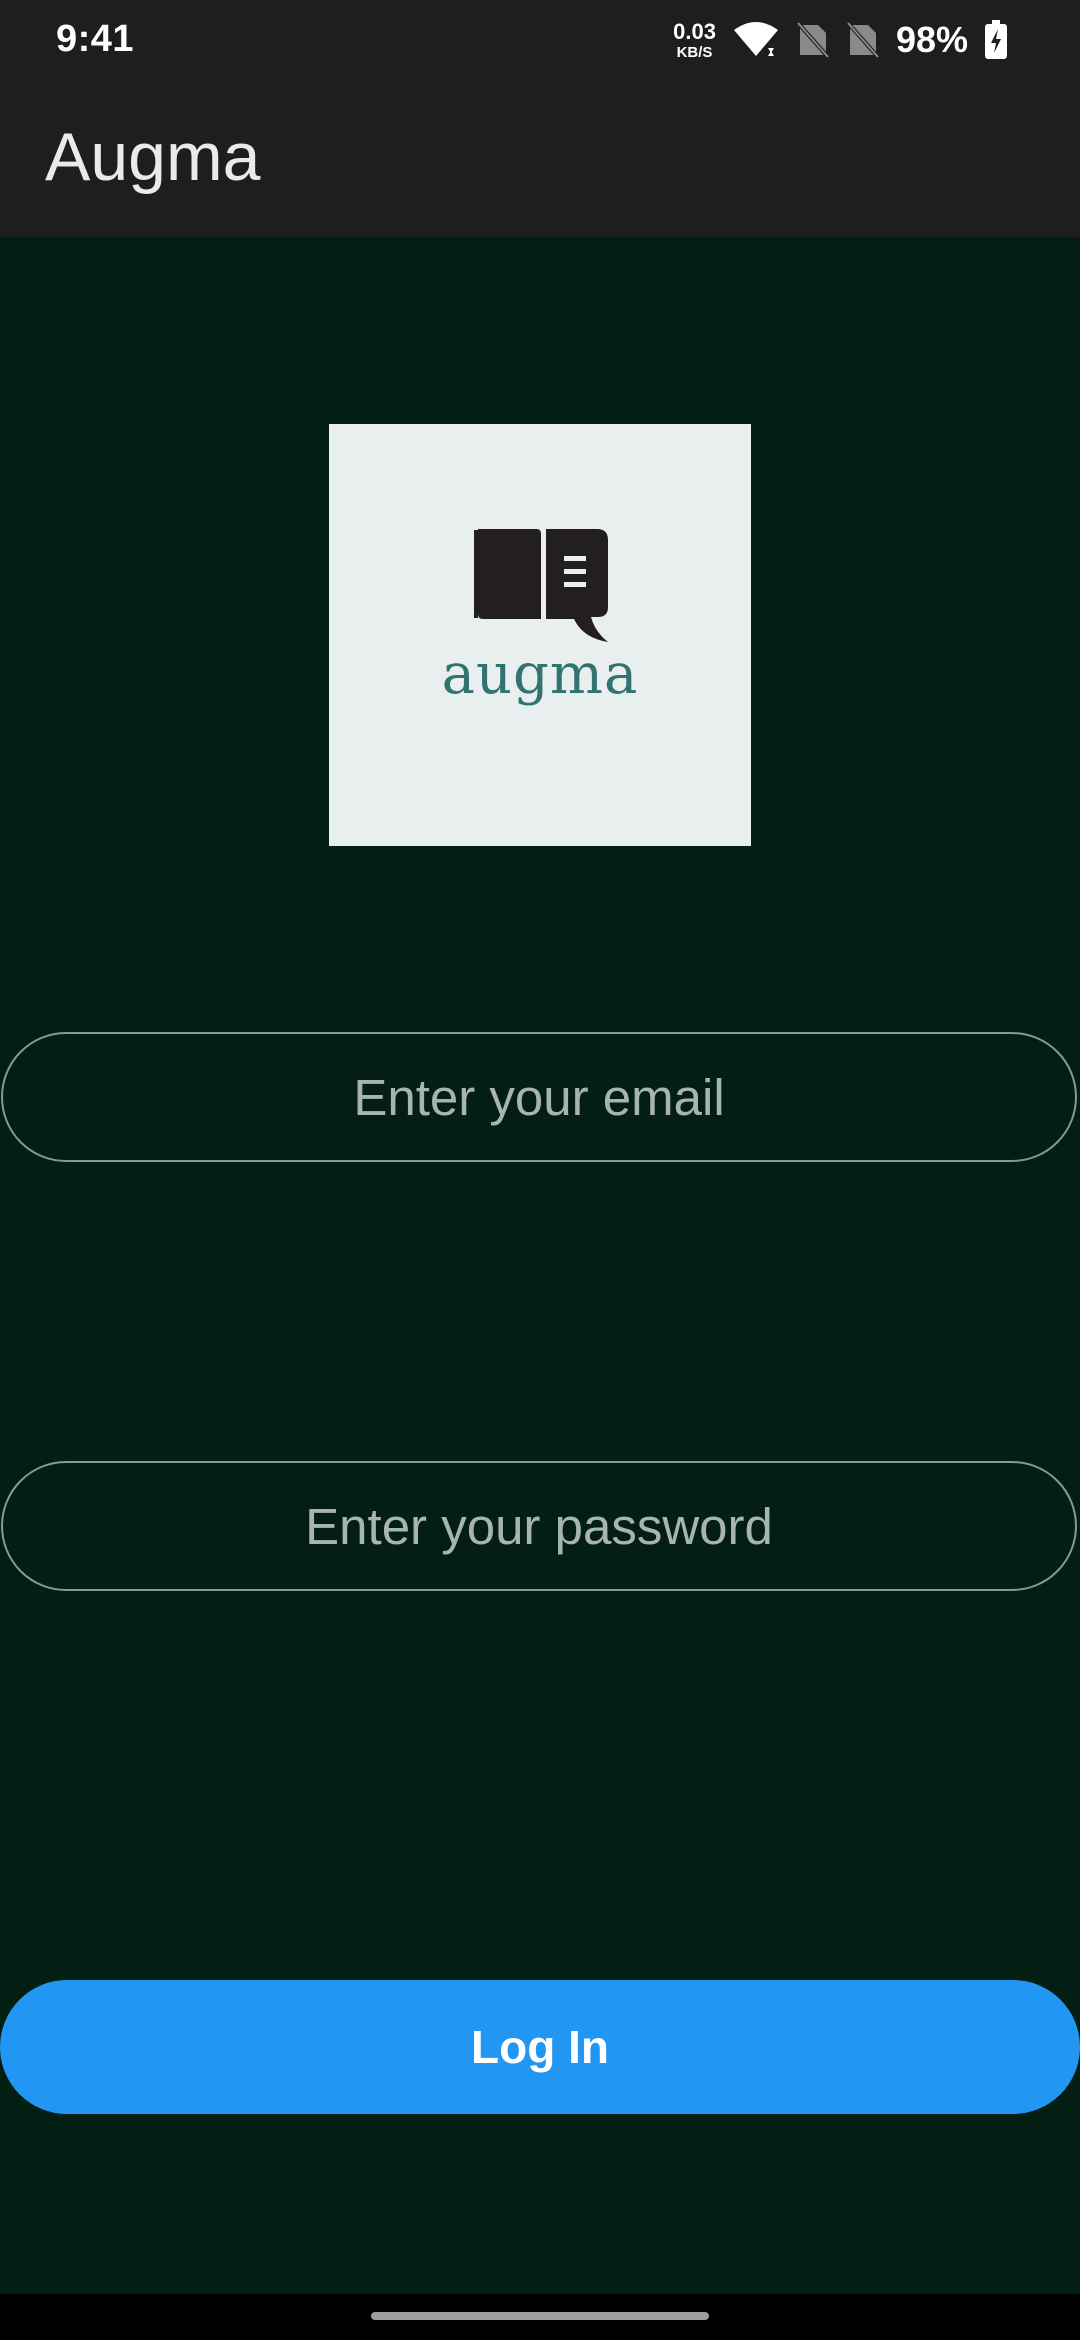 This screenshot has height=2340, width=1080. Describe the element at coordinates (996, 40) in the screenshot. I see `battery-charging-icon` at that location.